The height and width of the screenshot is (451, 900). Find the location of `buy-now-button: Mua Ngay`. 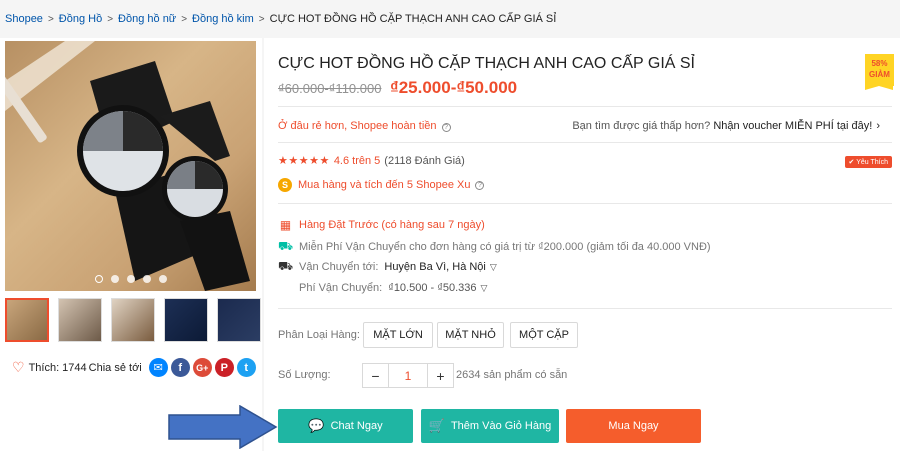

buy-now-button: Mua Ngay is located at coordinates (633, 426).